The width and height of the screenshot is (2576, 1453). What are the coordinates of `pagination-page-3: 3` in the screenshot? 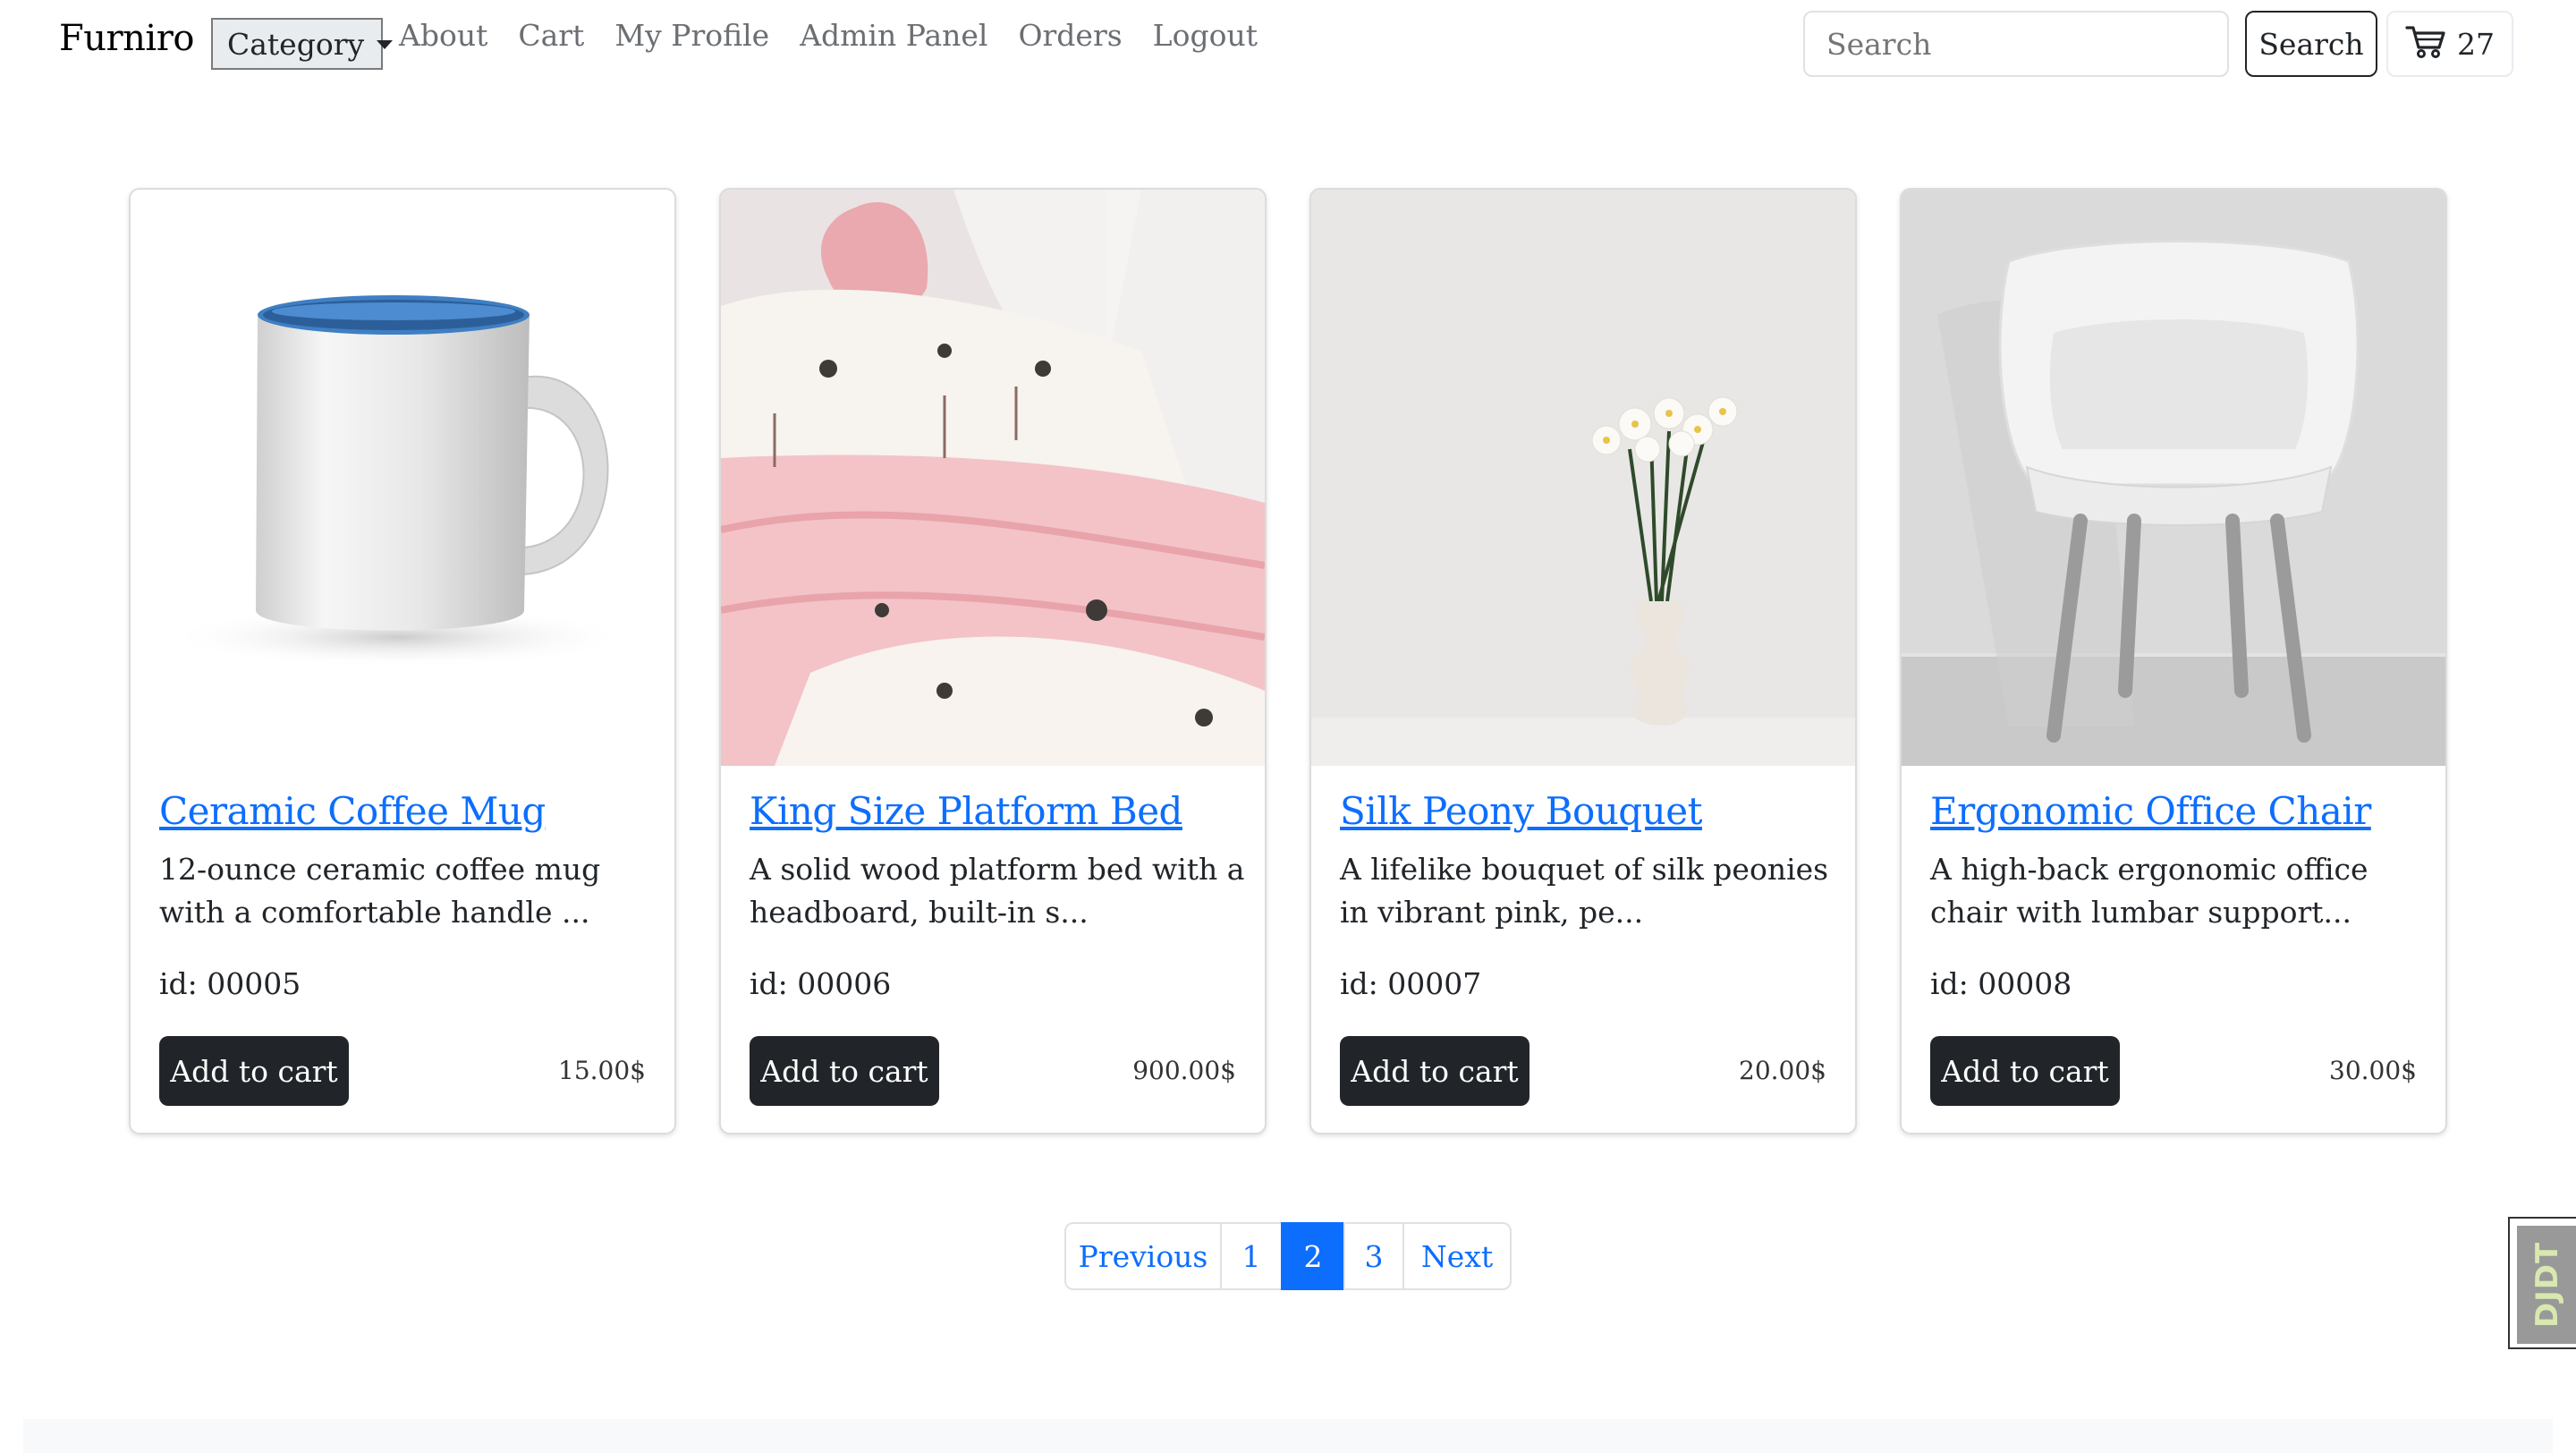 It's located at (1373, 1256).